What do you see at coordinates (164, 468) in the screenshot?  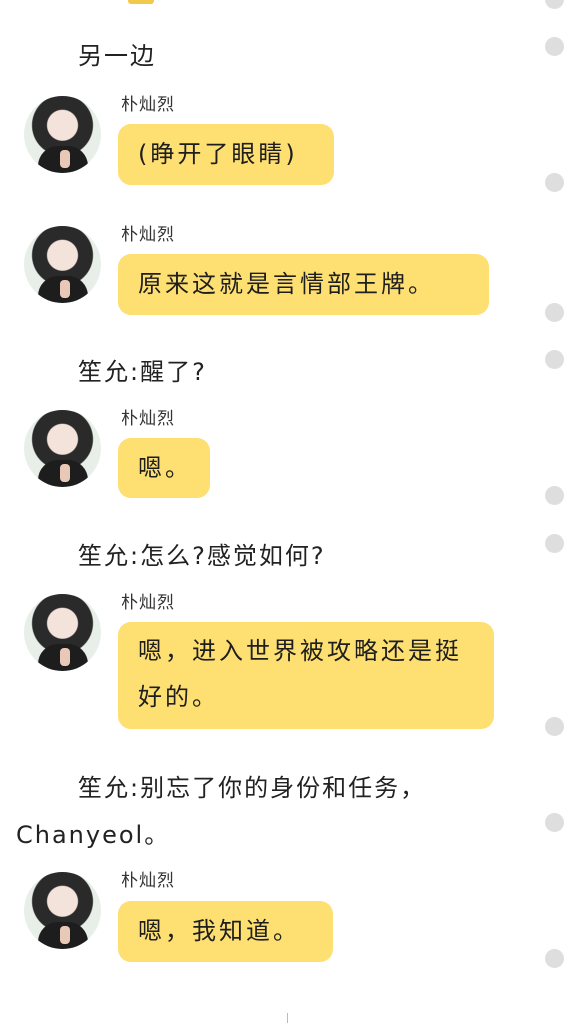 I see `message-bubble: 嗯。` at bounding box center [164, 468].